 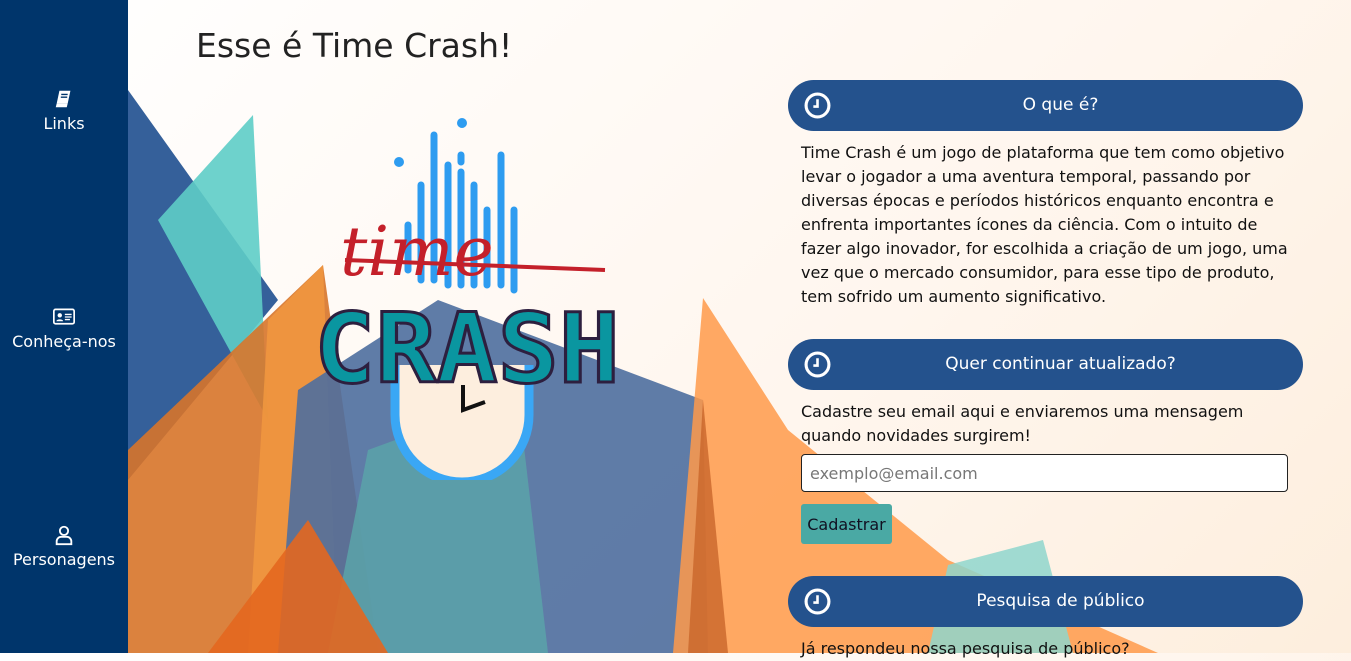 I want to click on nav-links: Links, so click(x=64, y=110).